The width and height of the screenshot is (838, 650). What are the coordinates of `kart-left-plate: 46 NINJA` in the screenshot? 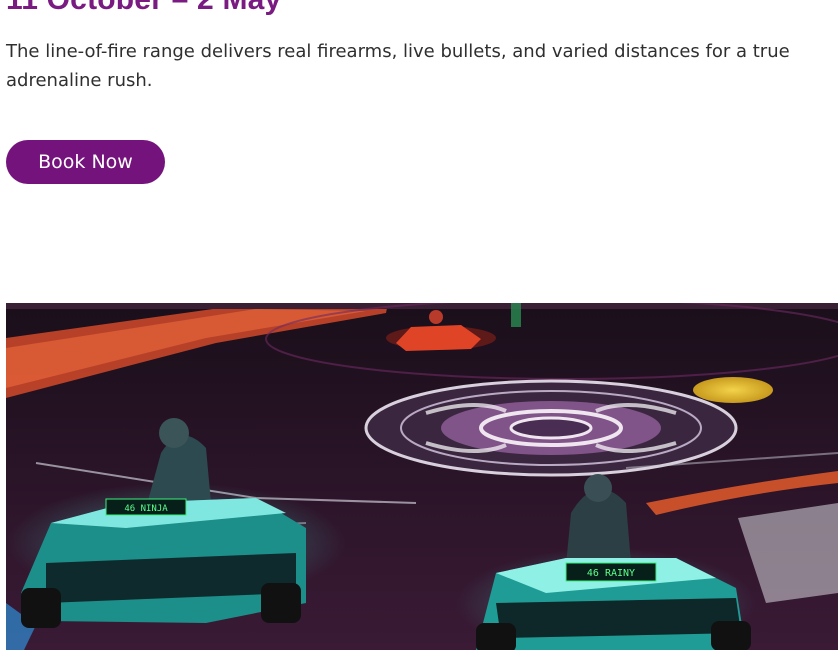 It's located at (146, 509).